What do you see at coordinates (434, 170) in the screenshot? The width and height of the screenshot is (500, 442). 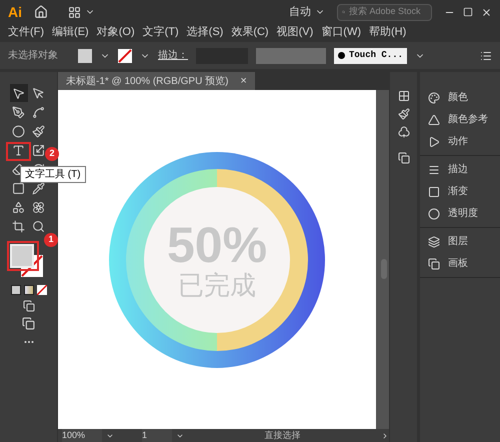 I see `lines-icon` at bounding box center [434, 170].